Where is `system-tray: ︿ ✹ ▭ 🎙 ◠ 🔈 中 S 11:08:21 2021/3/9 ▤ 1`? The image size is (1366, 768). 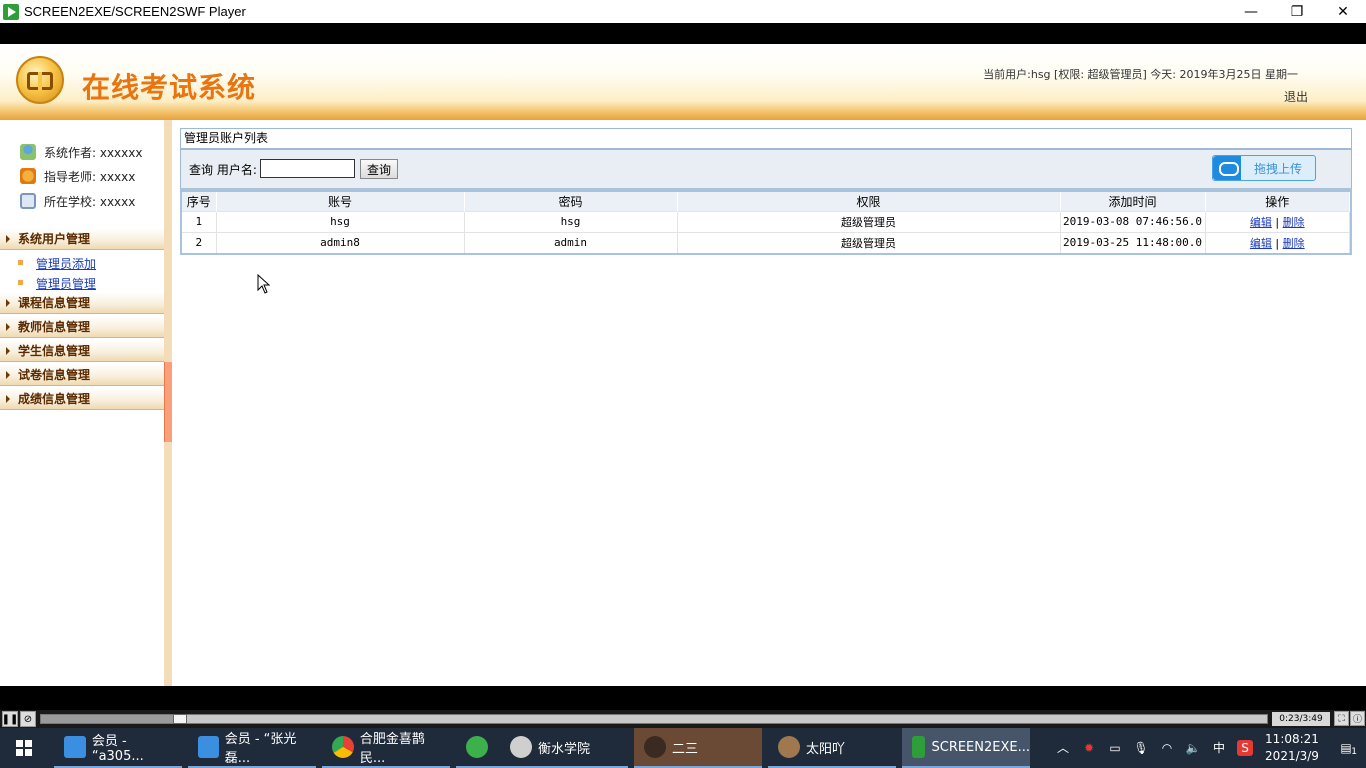
system-tray: ︿ ✹ ▭ 🎙 ◠ 🔈 中 S 11:08:21 2021/3/9 ▤ 1 is located at coordinates (1208, 748).